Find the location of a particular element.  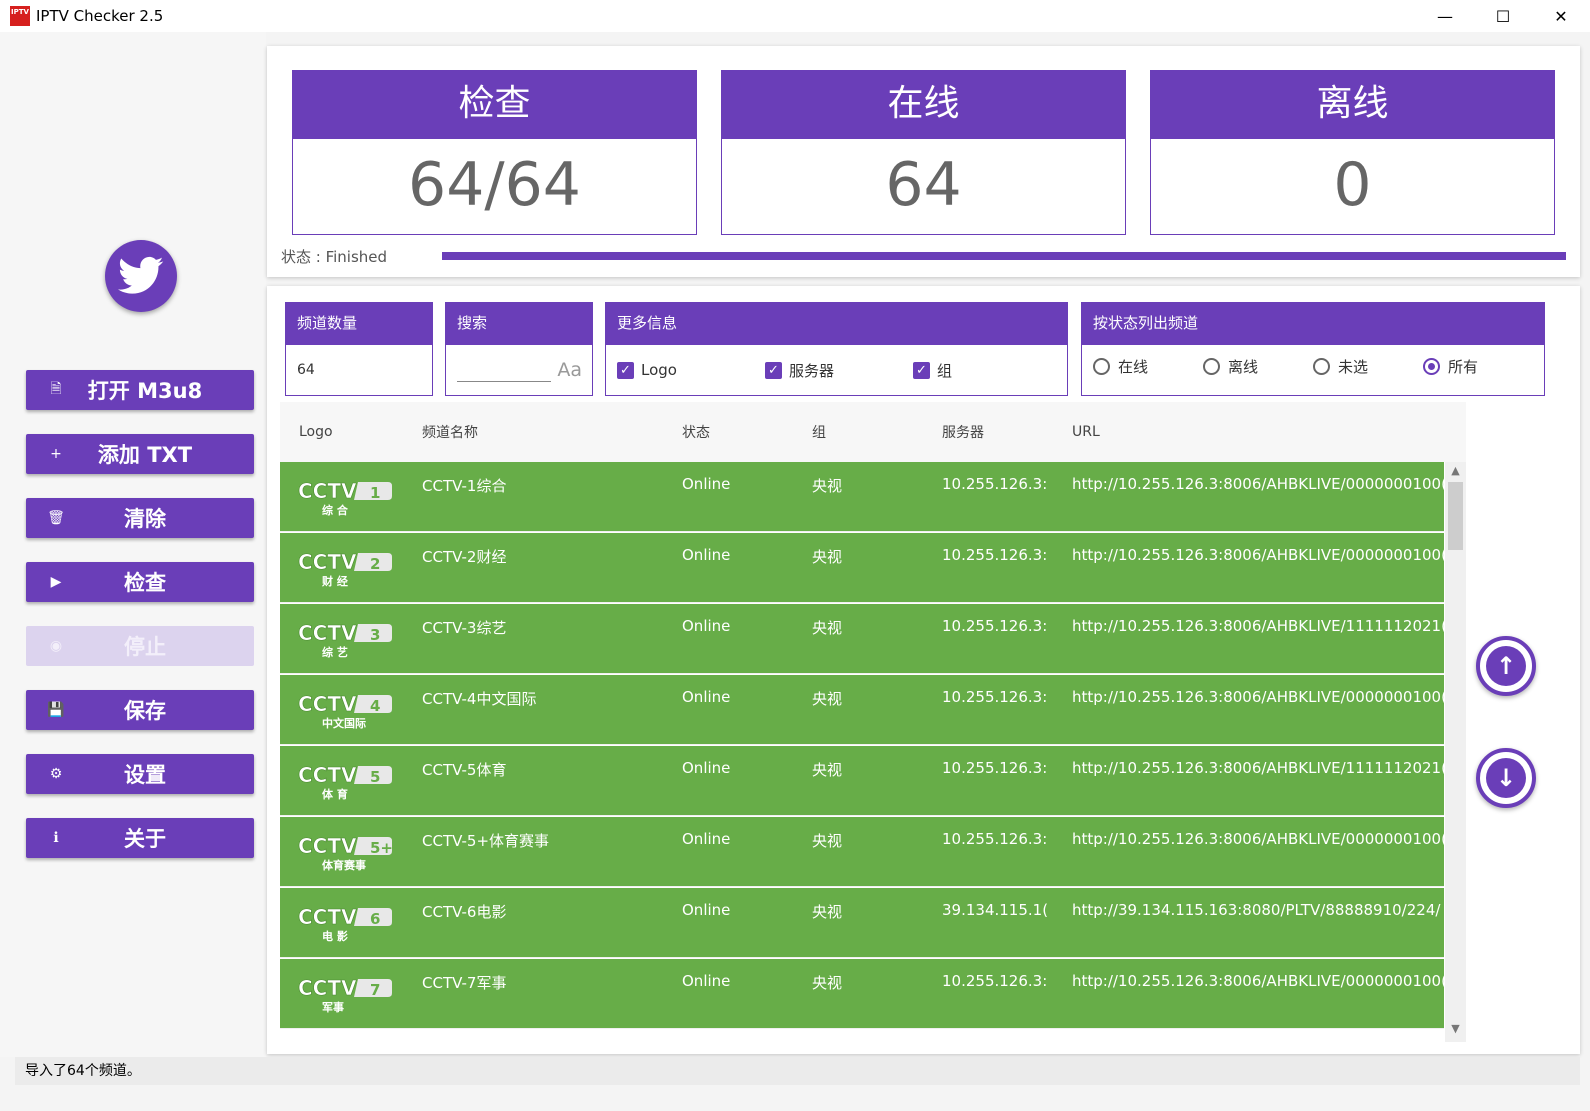

save-button: 💾 保存 is located at coordinates (140, 710).